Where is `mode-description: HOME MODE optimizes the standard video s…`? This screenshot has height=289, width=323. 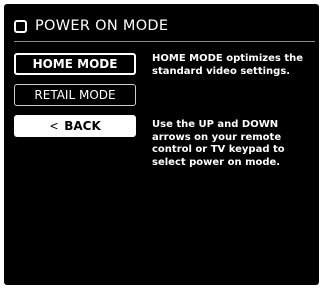 mode-description: HOME MODE optimizes the standard video s… is located at coordinates (228, 65).